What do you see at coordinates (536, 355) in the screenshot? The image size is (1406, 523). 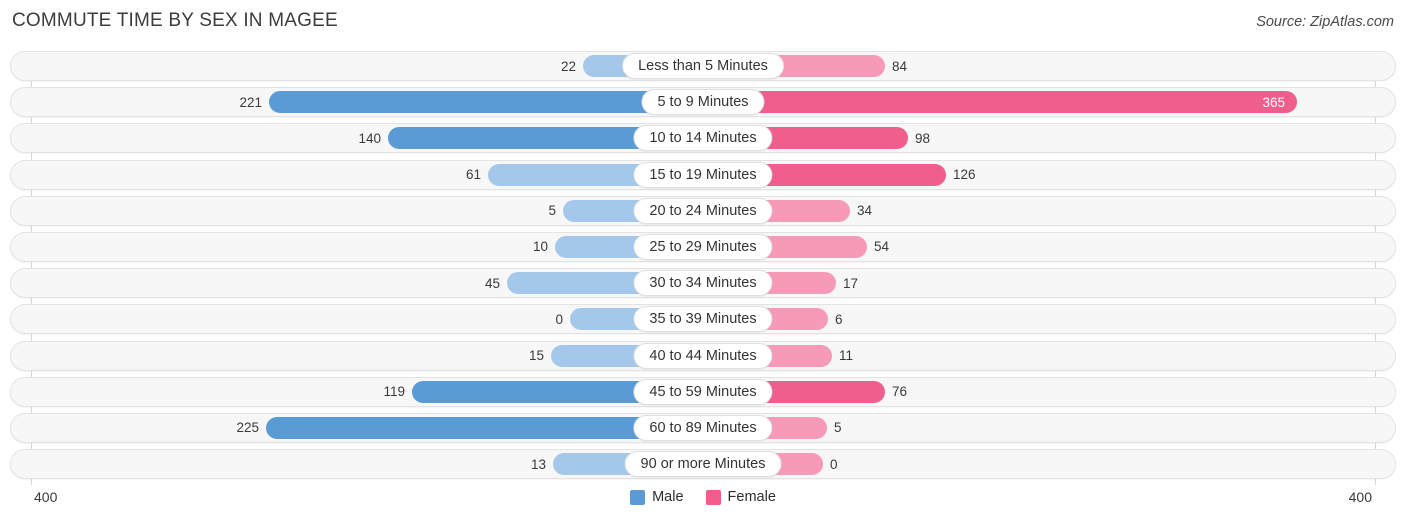 I see `male-value-label: 15` at bounding box center [536, 355].